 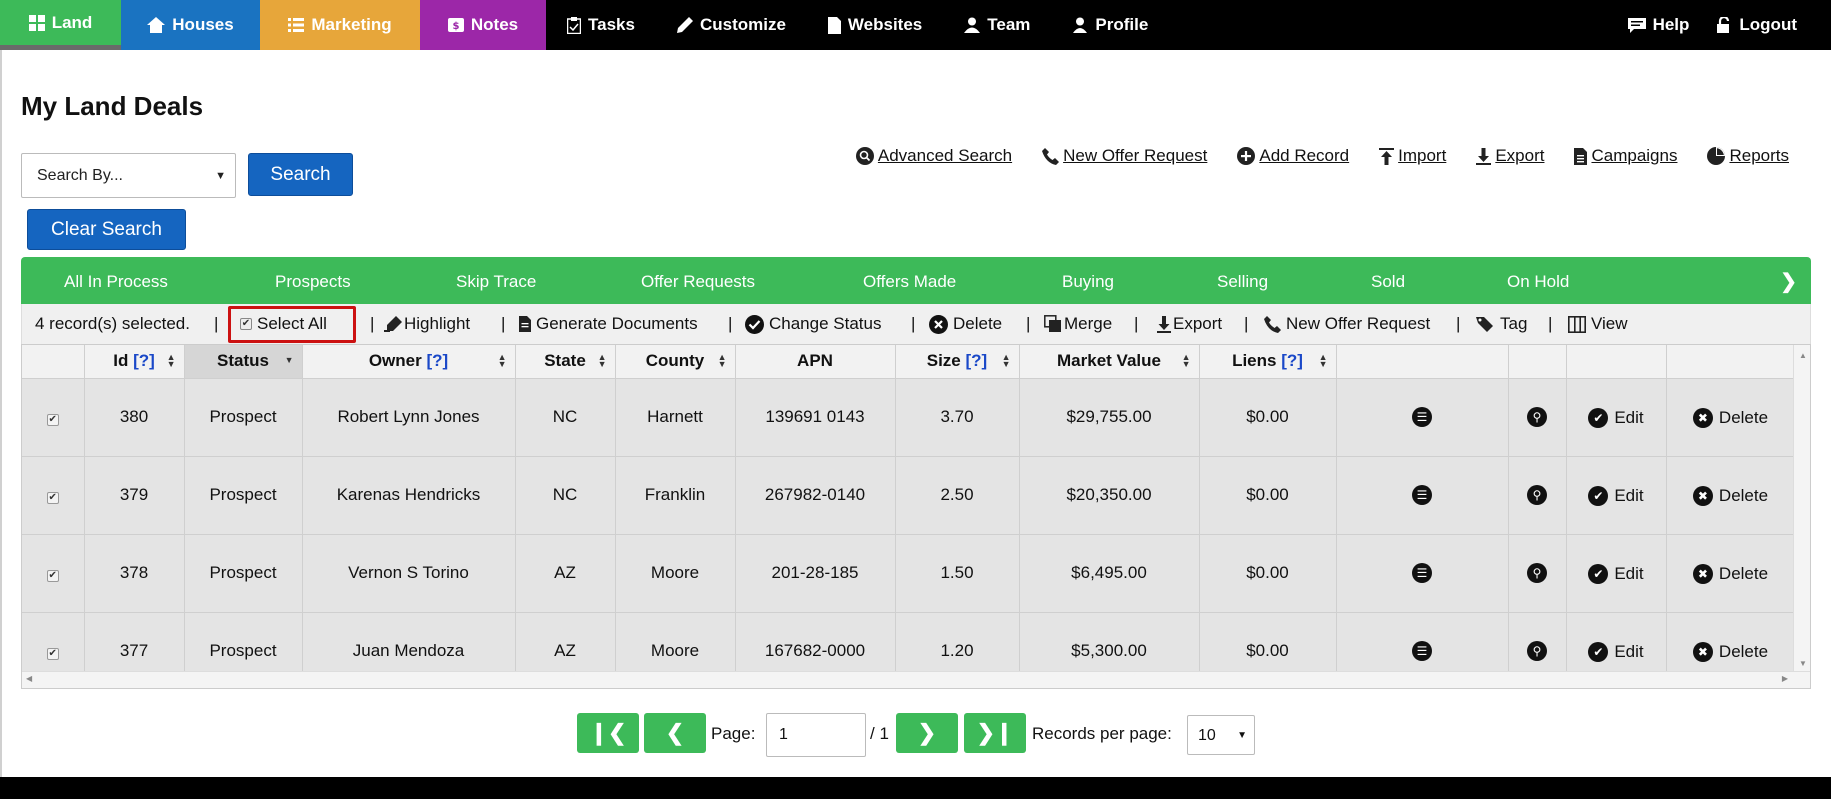 I want to click on header-id: Id [?] ▲ ▼, so click(x=134, y=362).